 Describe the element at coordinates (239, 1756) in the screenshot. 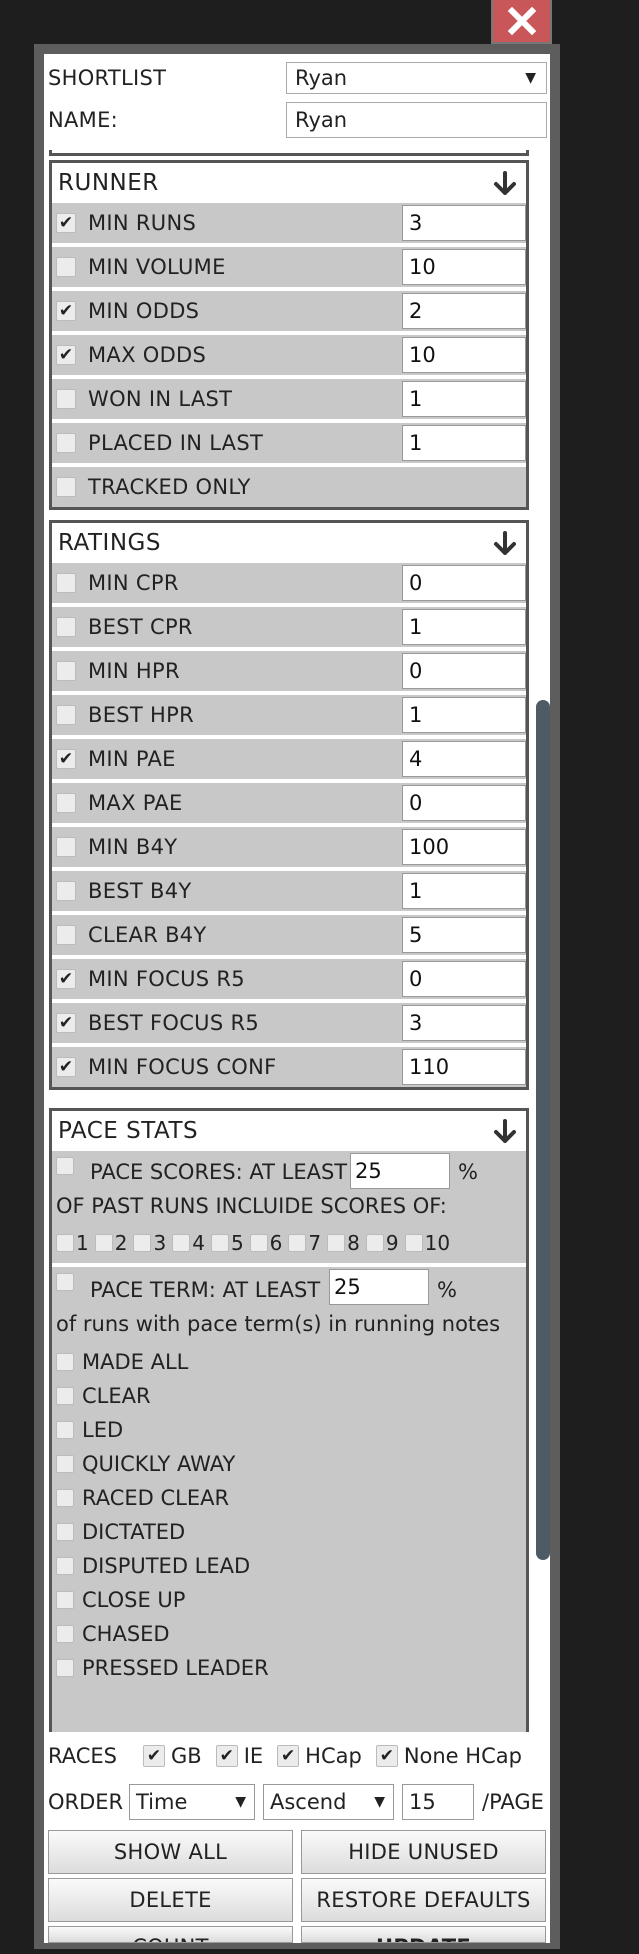

I see `race-type-option: ✔ IE` at that location.